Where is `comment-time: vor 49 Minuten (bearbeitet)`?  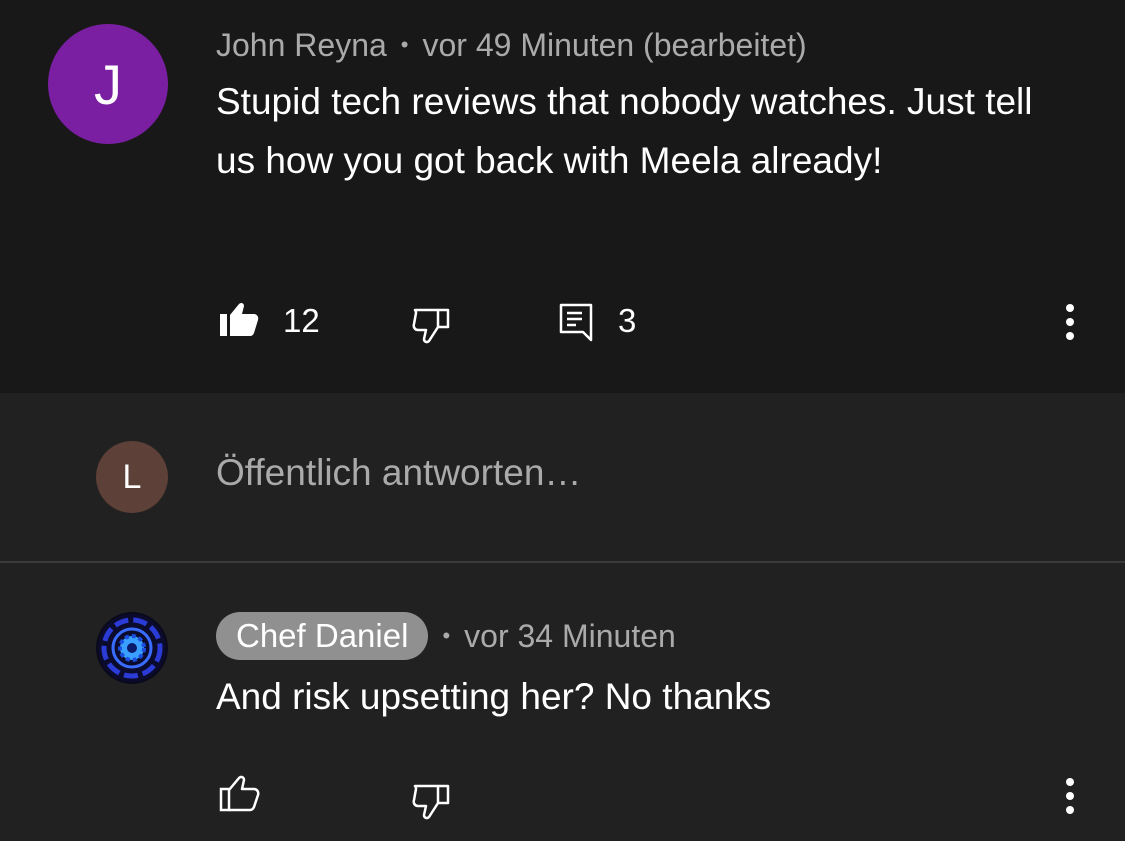
comment-time: vor 49 Minuten (bearbeitet) is located at coordinates (614, 44).